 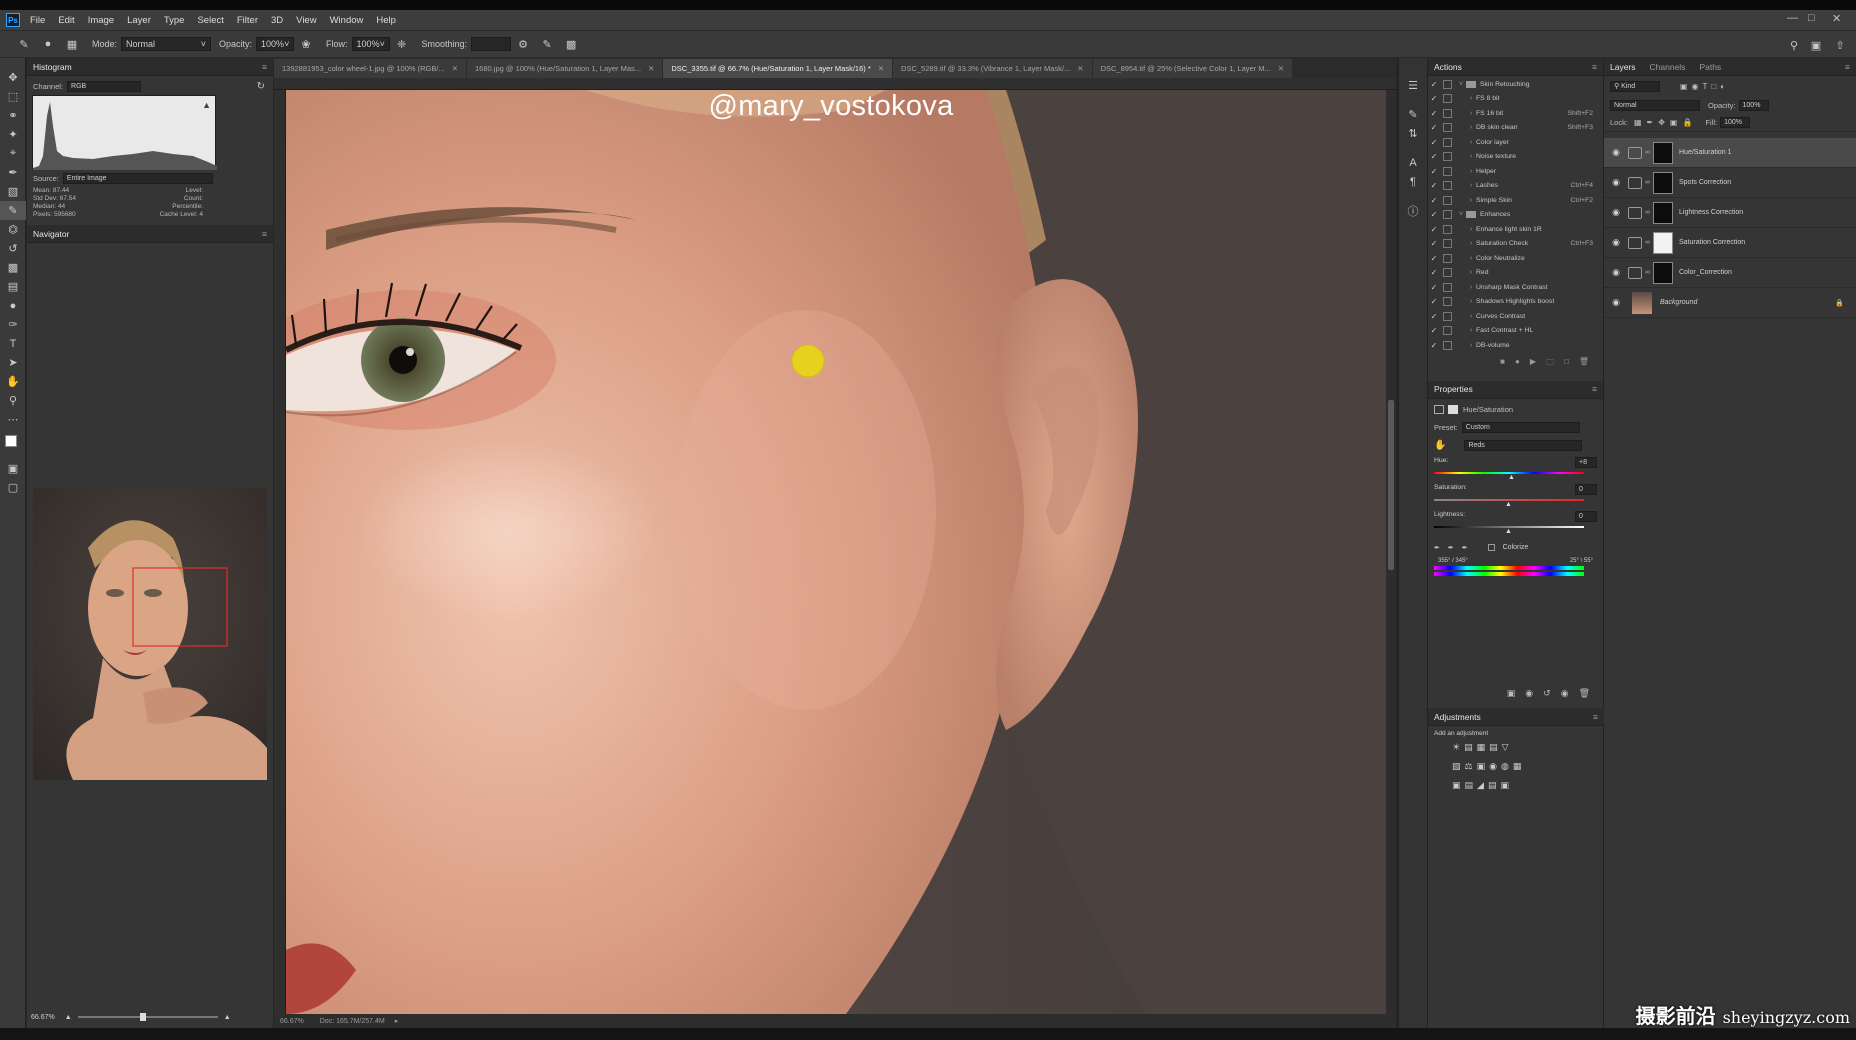 I want to click on symmetry-icon: ▩, so click(x=571, y=44).